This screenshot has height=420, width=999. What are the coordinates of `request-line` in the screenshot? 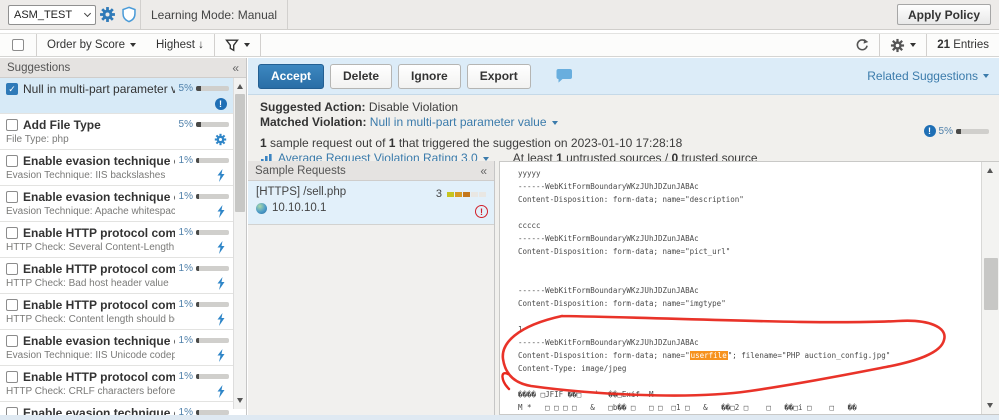 It's located at (749, 381).